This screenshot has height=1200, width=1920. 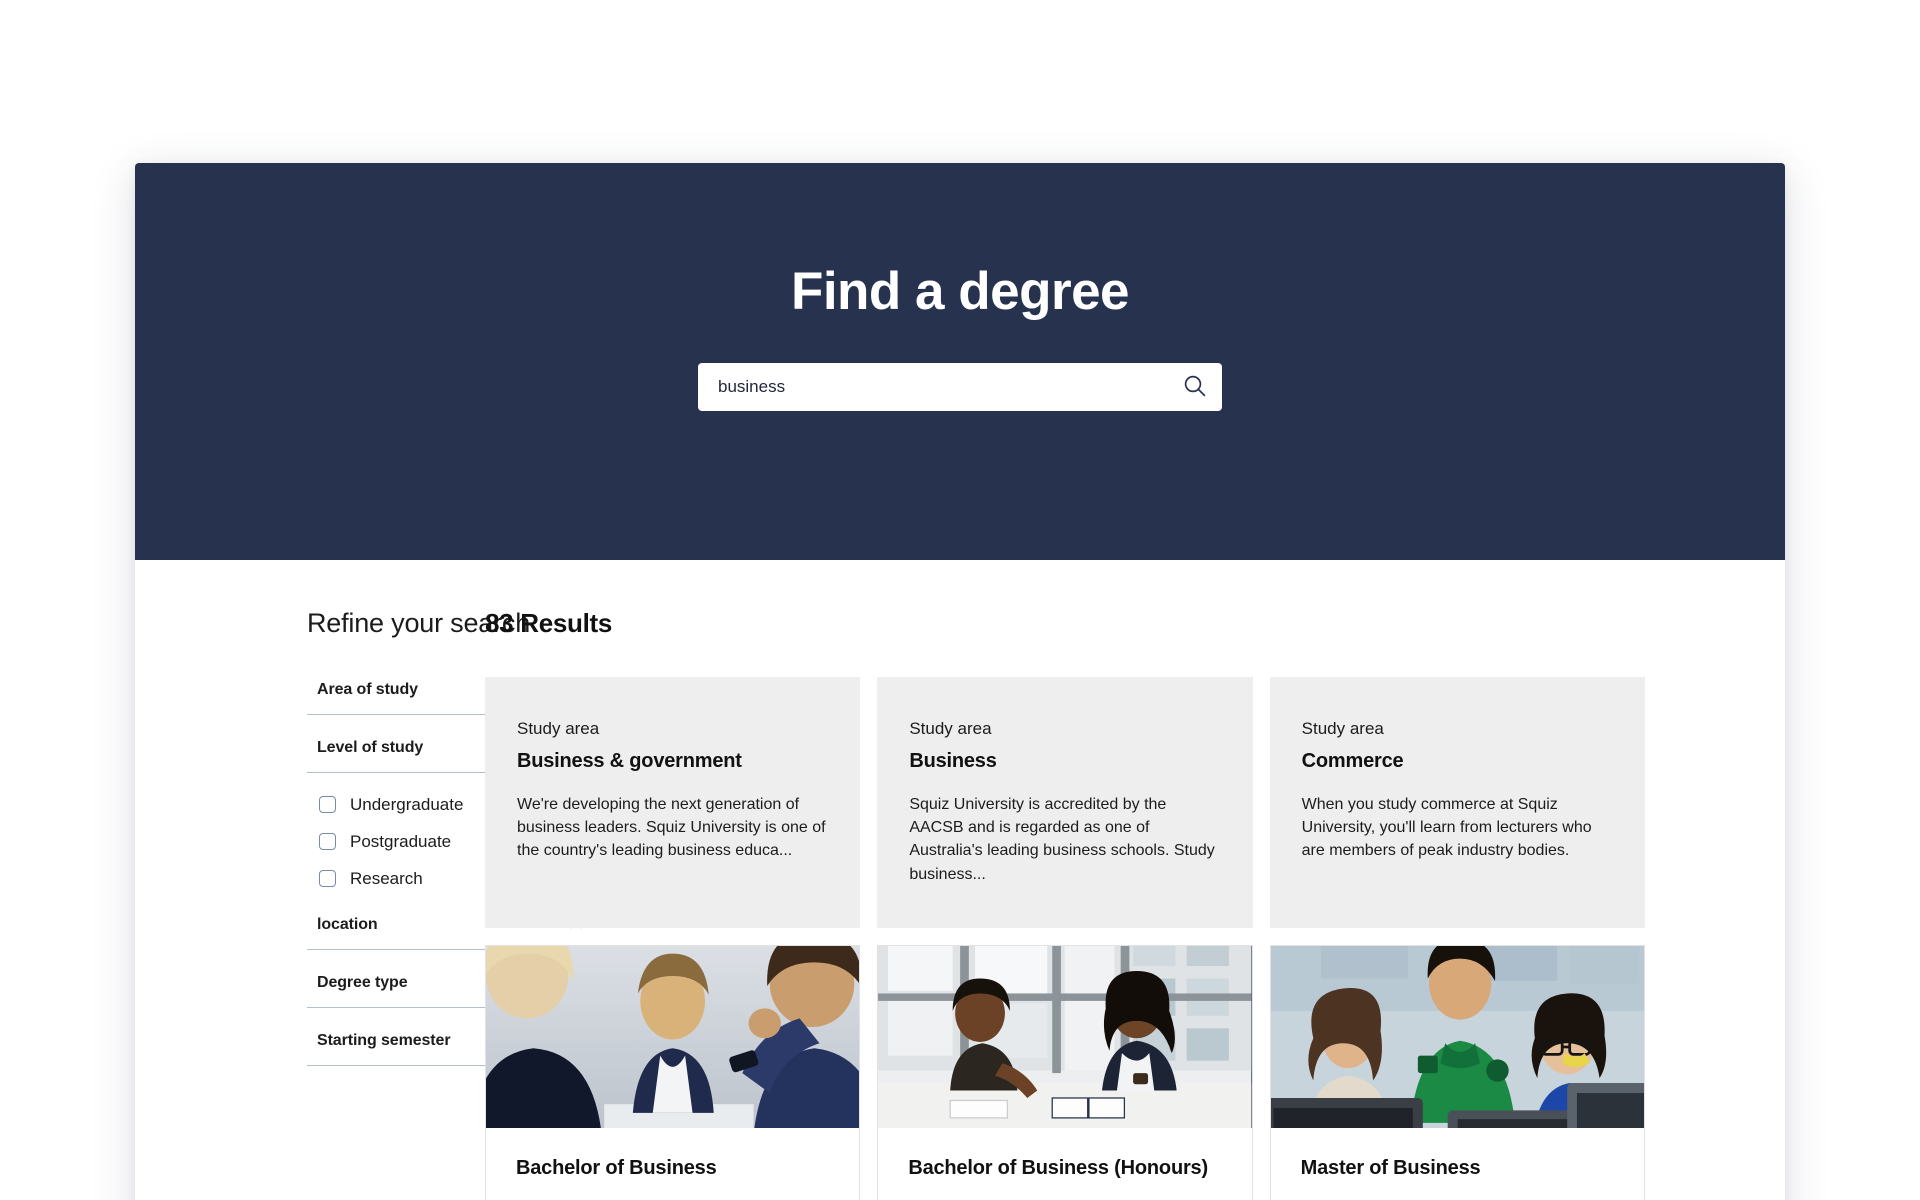 I want to click on facet-label: Degree type, so click(x=362, y=982).